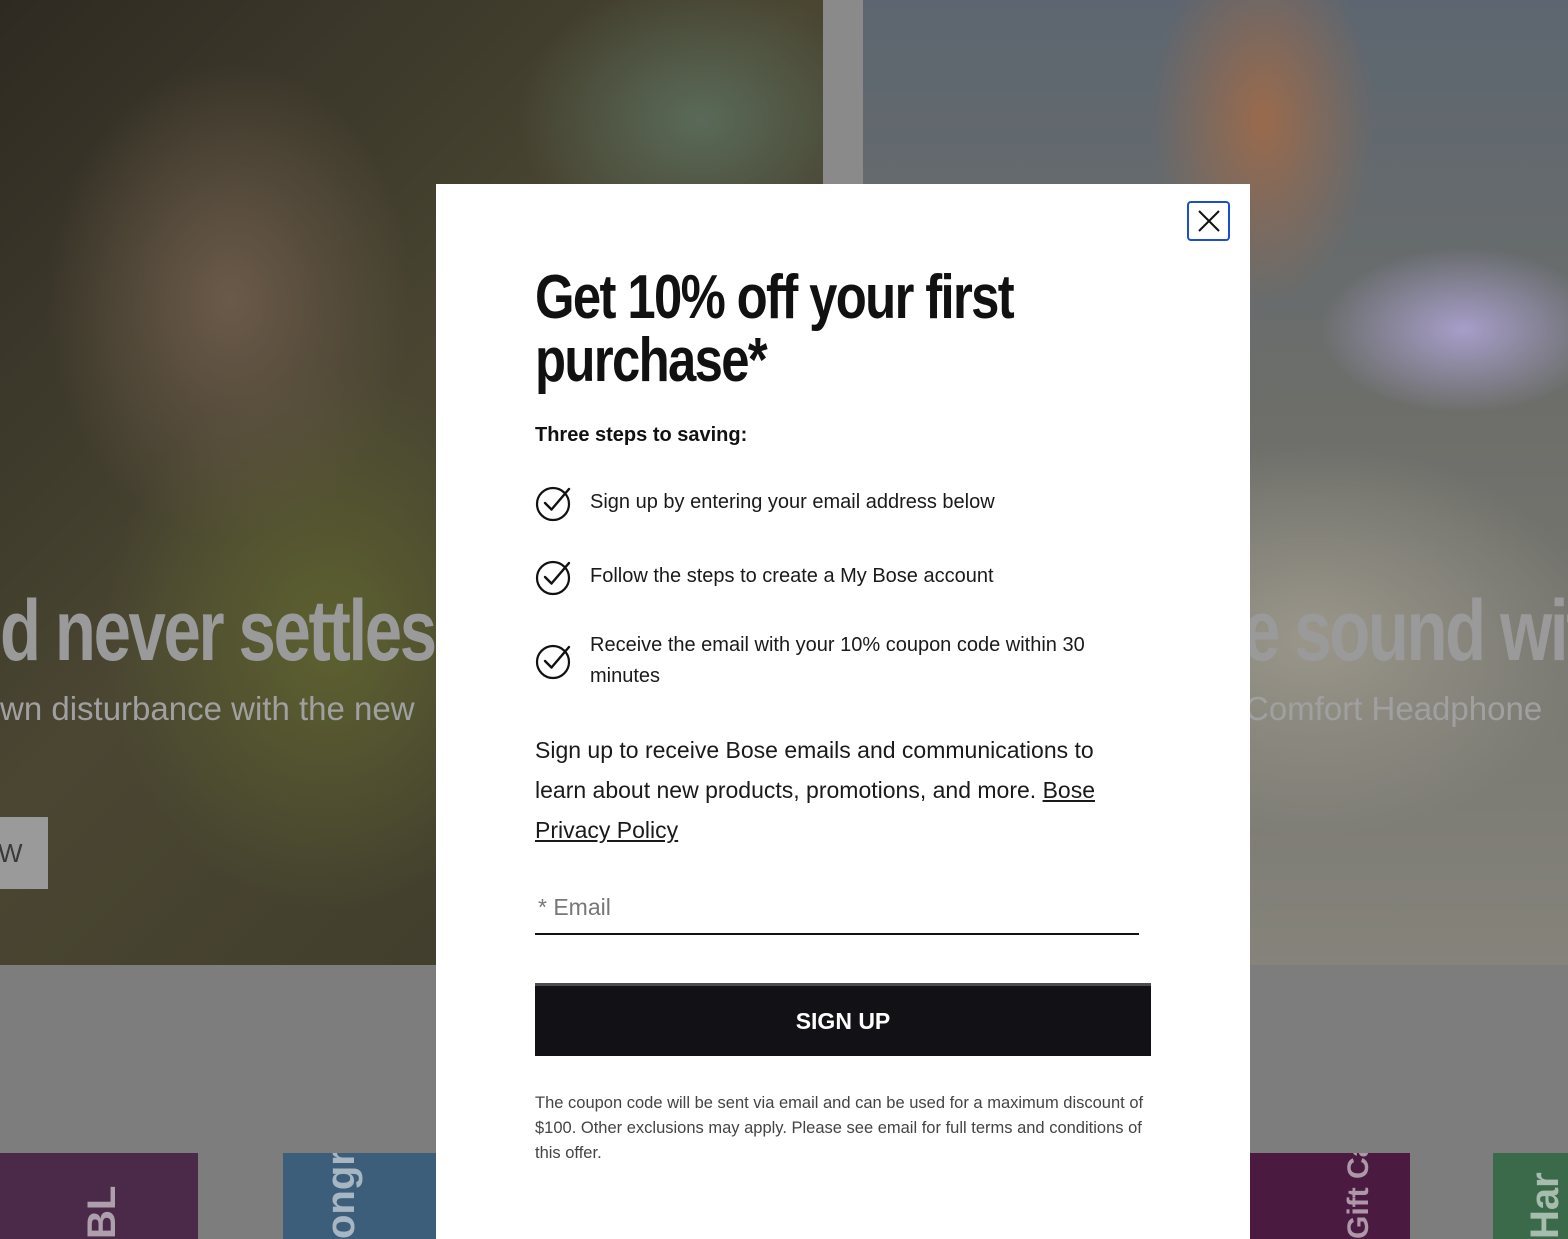  I want to click on steps-label: Three steps to saving:, so click(641, 435).